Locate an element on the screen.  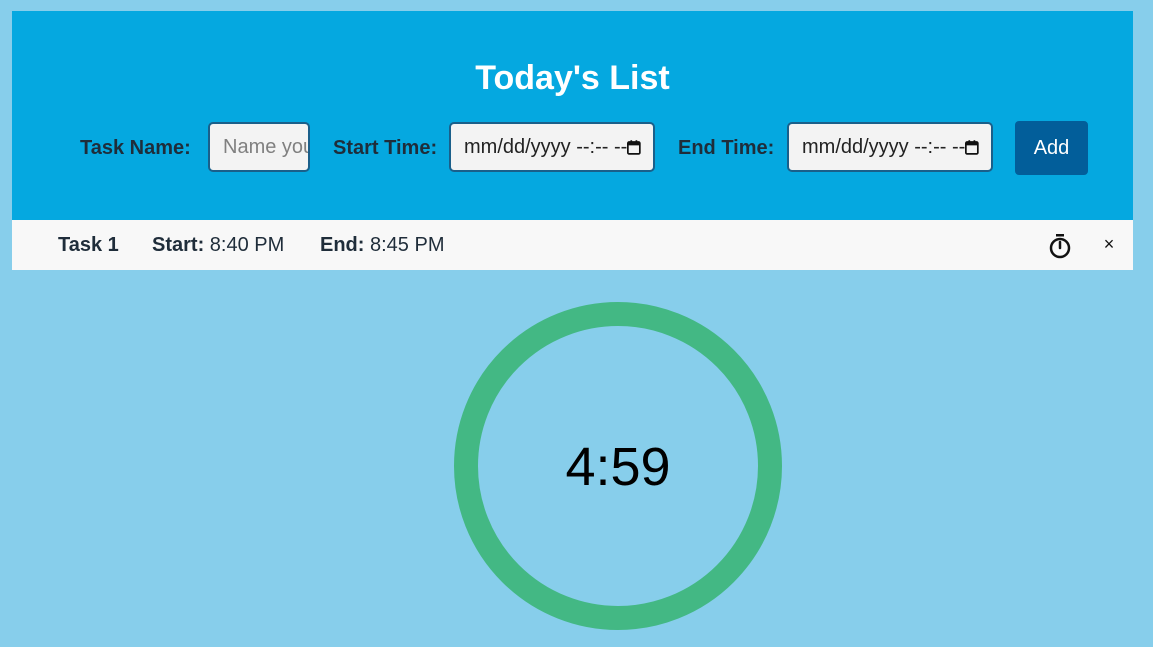
timer-display: 4:59 is located at coordinates (618, 467).